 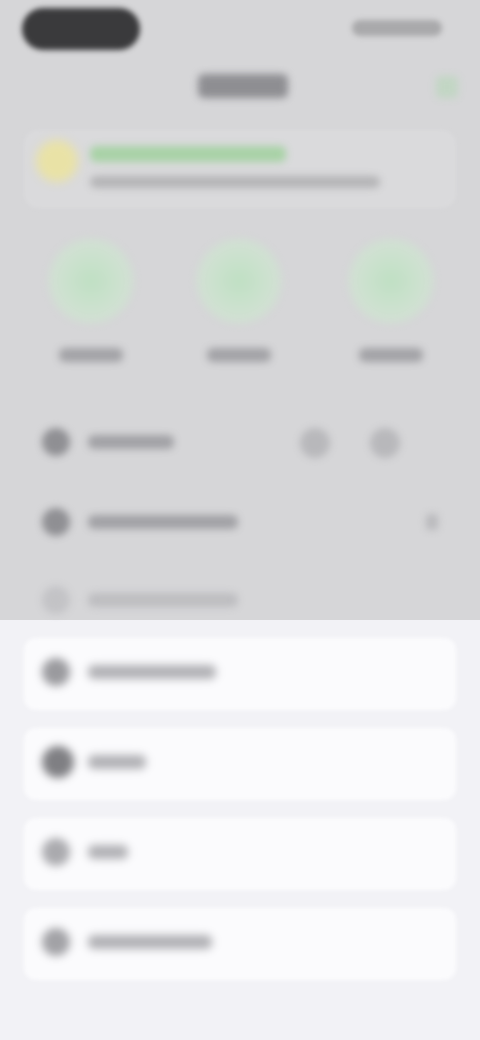 I want to click on contact-icon, so click(x=56, y=442).